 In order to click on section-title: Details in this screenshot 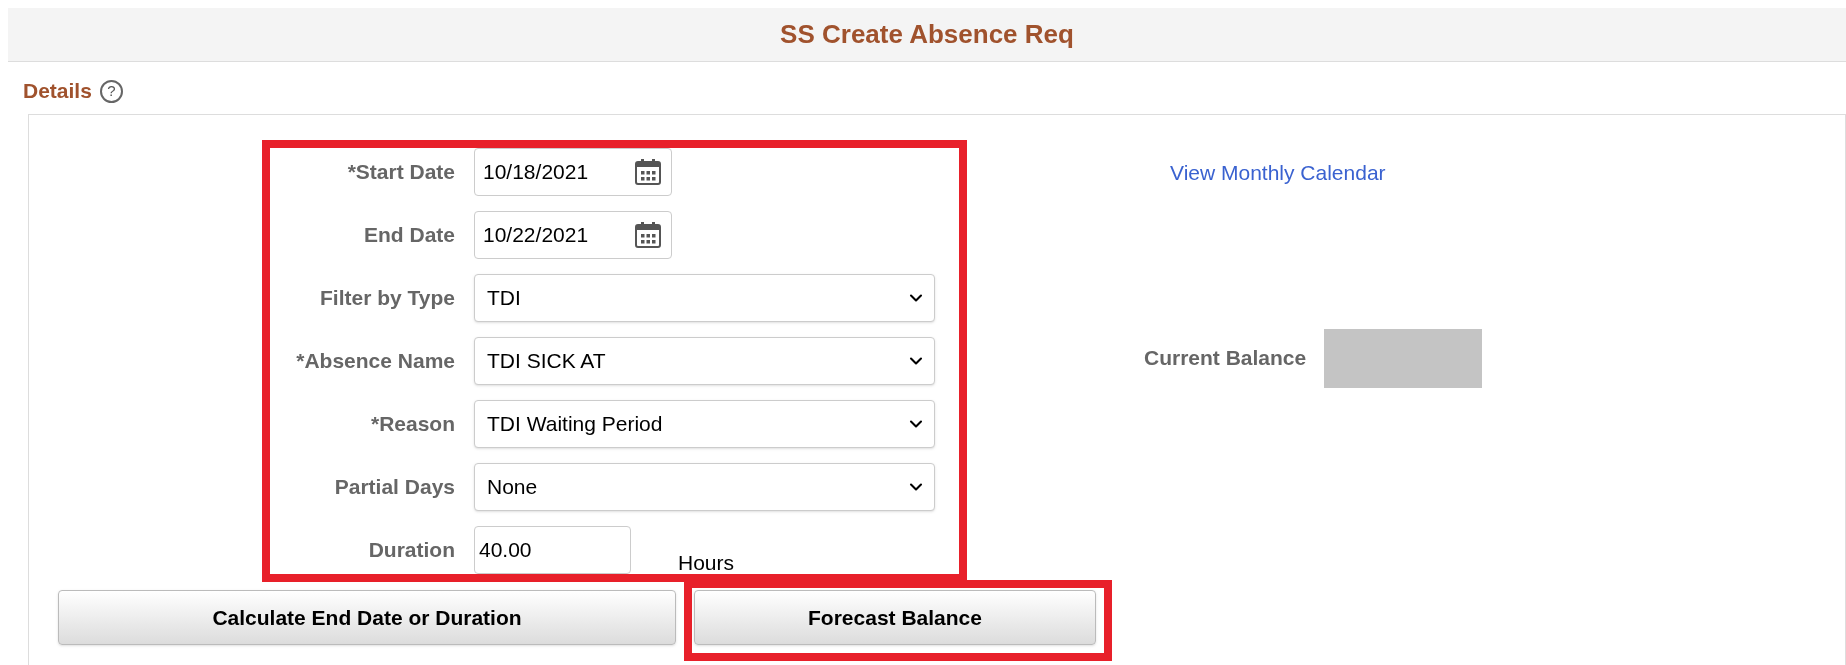, I will do `click(57, 91)`.